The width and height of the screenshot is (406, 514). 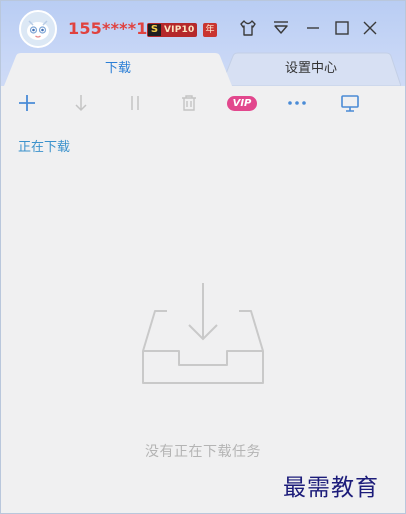 I want to click on skin-button, so click(x=248, y=28).